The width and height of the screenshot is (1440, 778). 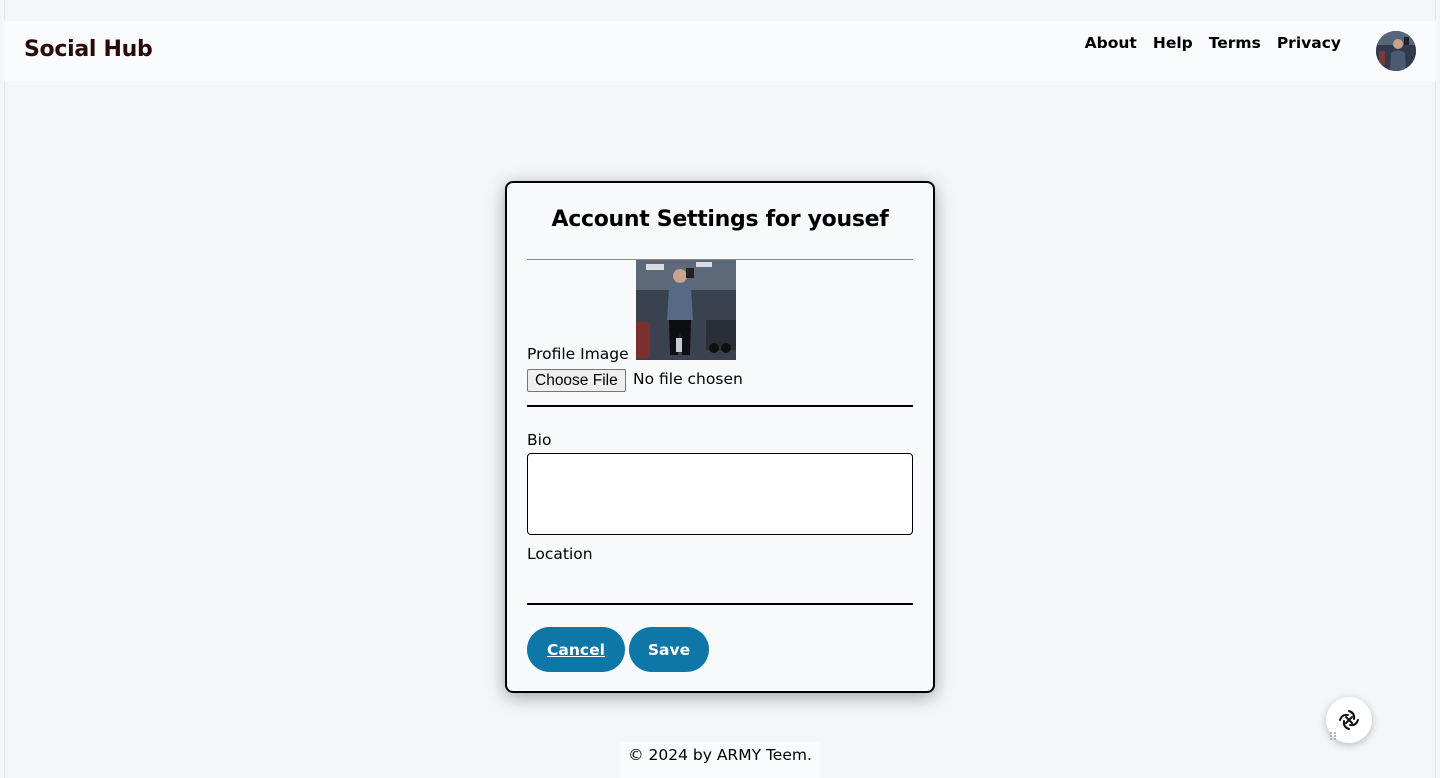 I want to click on nav-link-privacy: Privacy, so click(x=1309, y=43).